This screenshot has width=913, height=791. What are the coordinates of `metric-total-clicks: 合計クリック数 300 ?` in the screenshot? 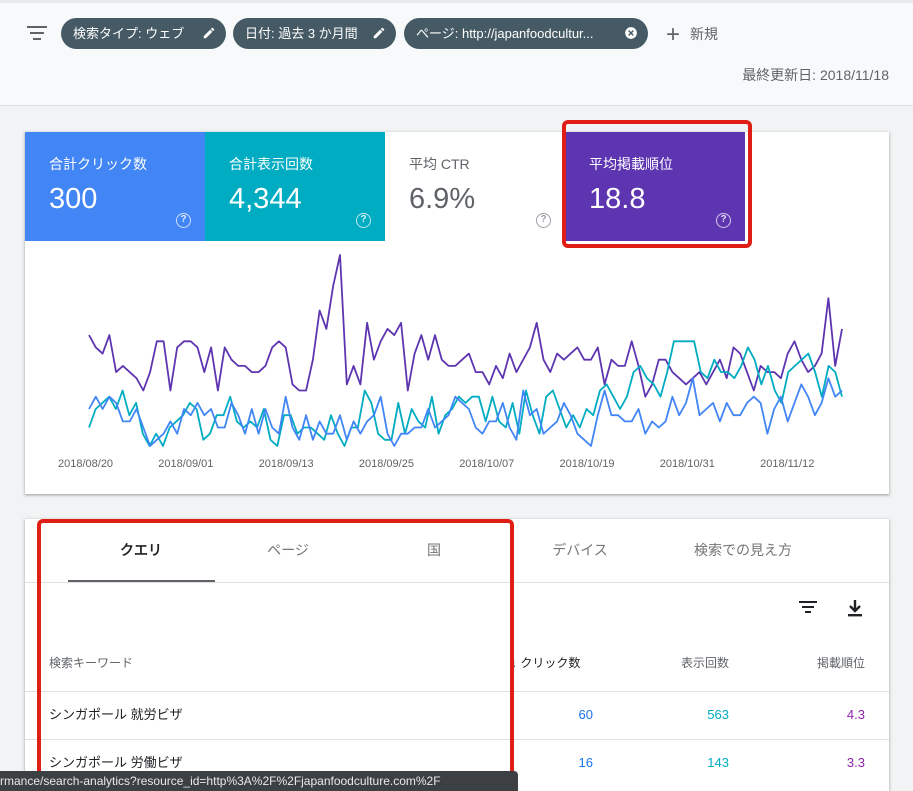 It's located at (115, 186).